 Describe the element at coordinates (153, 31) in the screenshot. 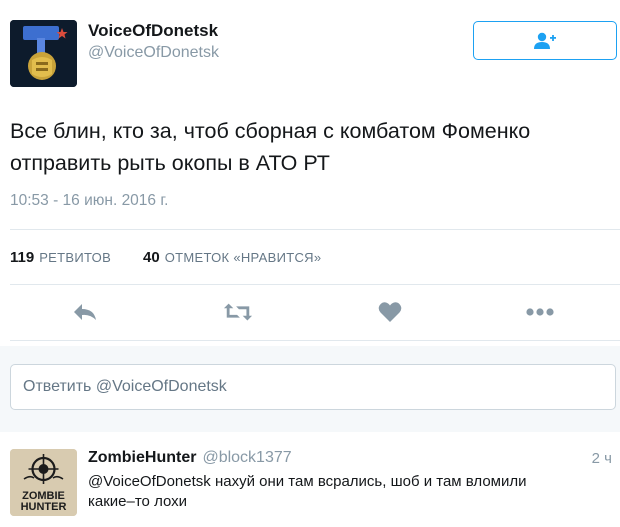

I see `author-name: VoiceOfDonetsk` at that location.